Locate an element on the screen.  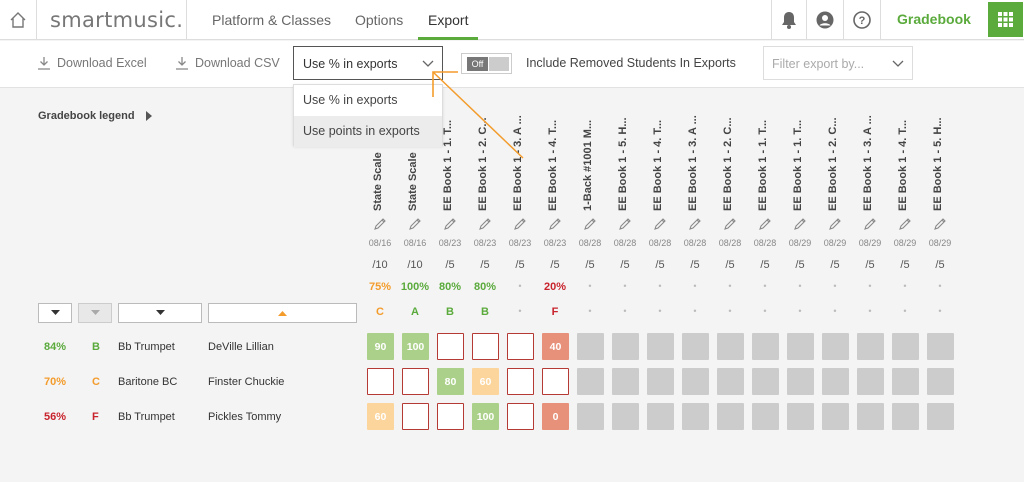
filter-student-letter is located at coordinates (95, 313).